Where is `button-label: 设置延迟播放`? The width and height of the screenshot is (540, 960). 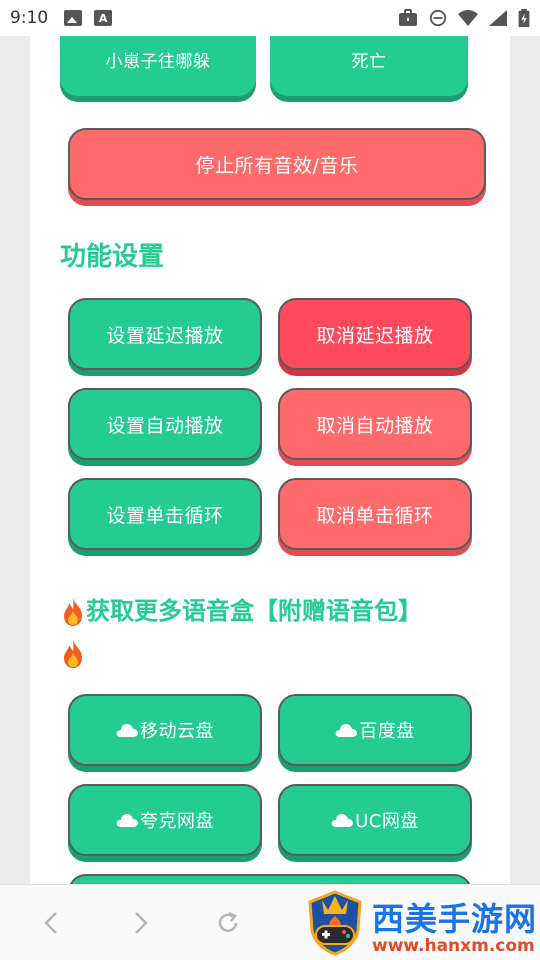 button-label: 设置延迟播放 is located at coordinates (165, 335).